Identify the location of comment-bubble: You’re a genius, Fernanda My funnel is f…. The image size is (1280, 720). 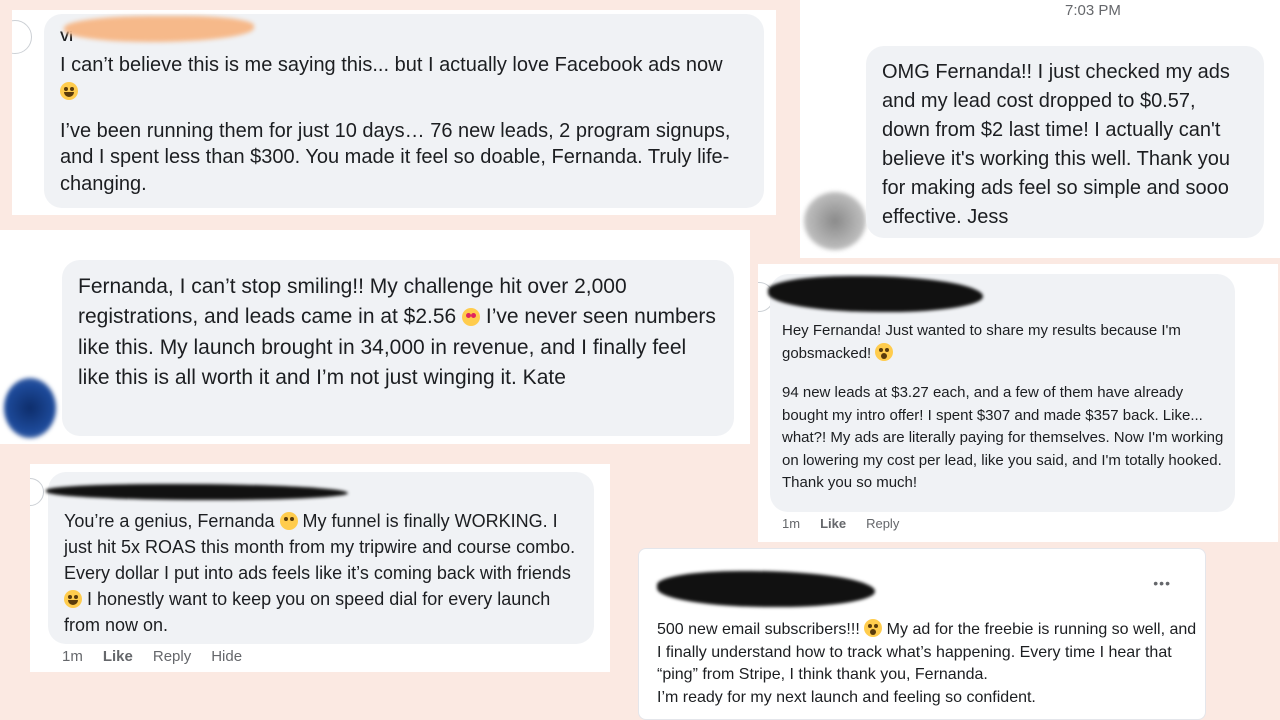
(320, 558).